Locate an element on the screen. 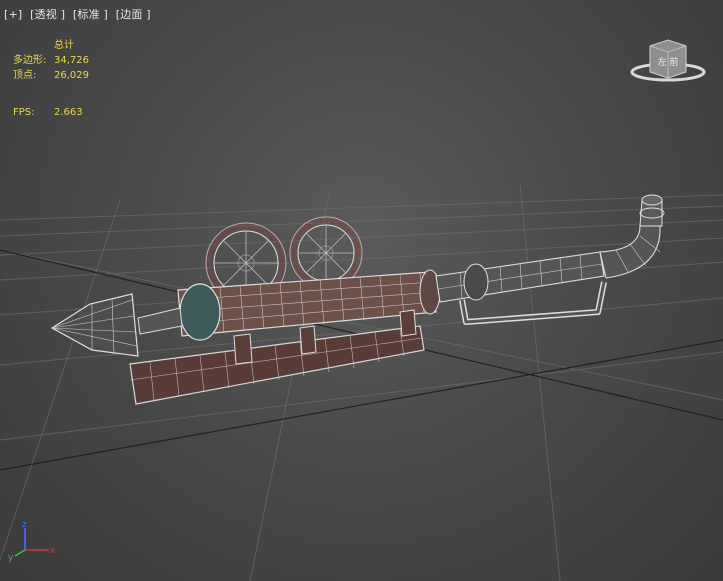 Image resolution: width=723 pixels, height=581 pixels. axis-y-label: y is located at coordinates (11, 557).